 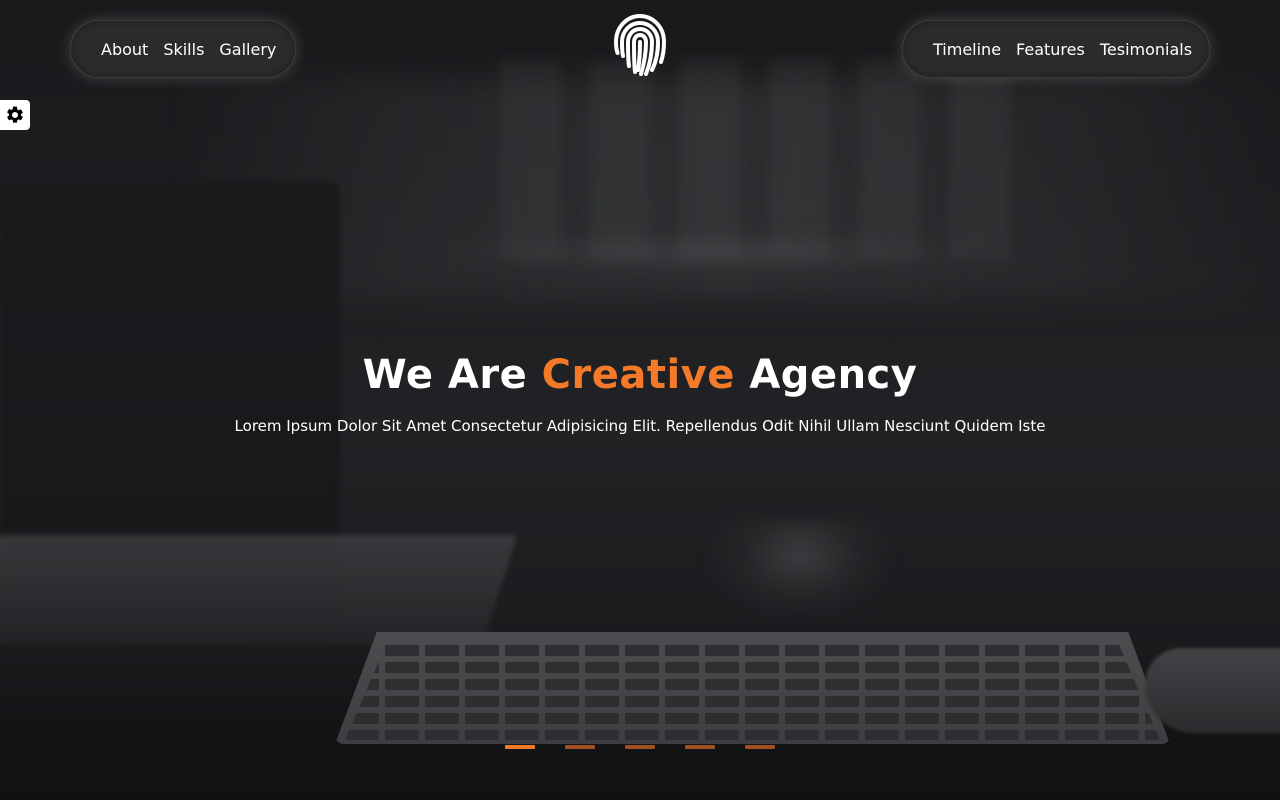 I want to click on nav-link-gallery: Gallery, so click(x=247, y=49).